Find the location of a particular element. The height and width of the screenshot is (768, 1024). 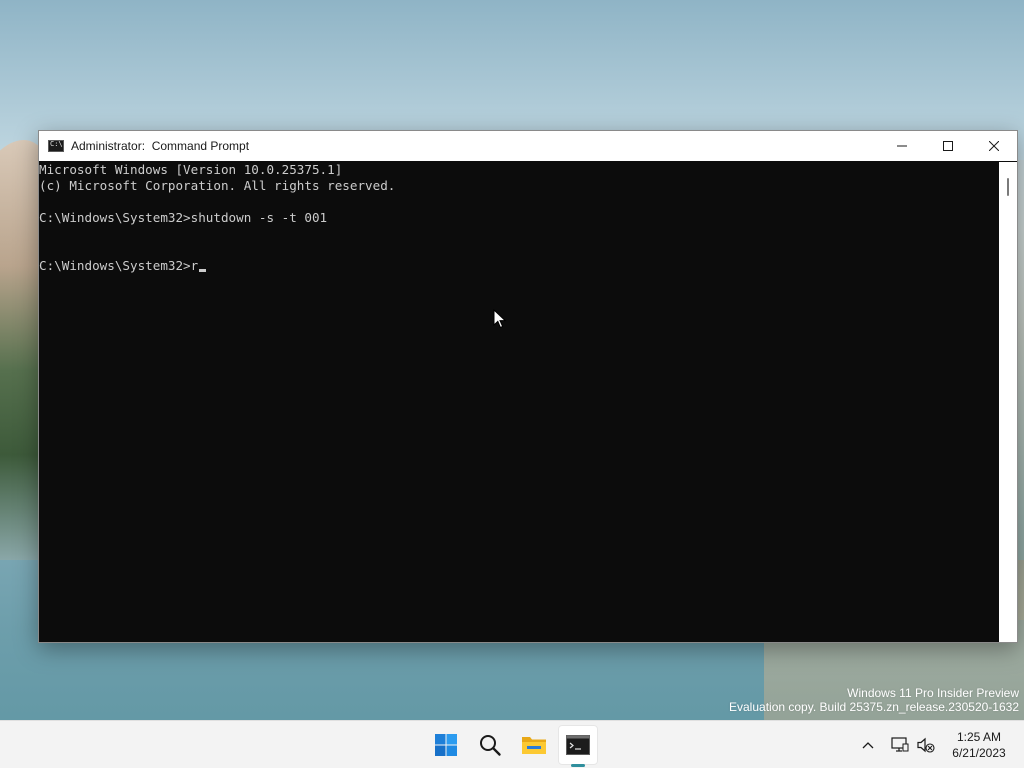

network-icon is located at coordinates (900, 744).